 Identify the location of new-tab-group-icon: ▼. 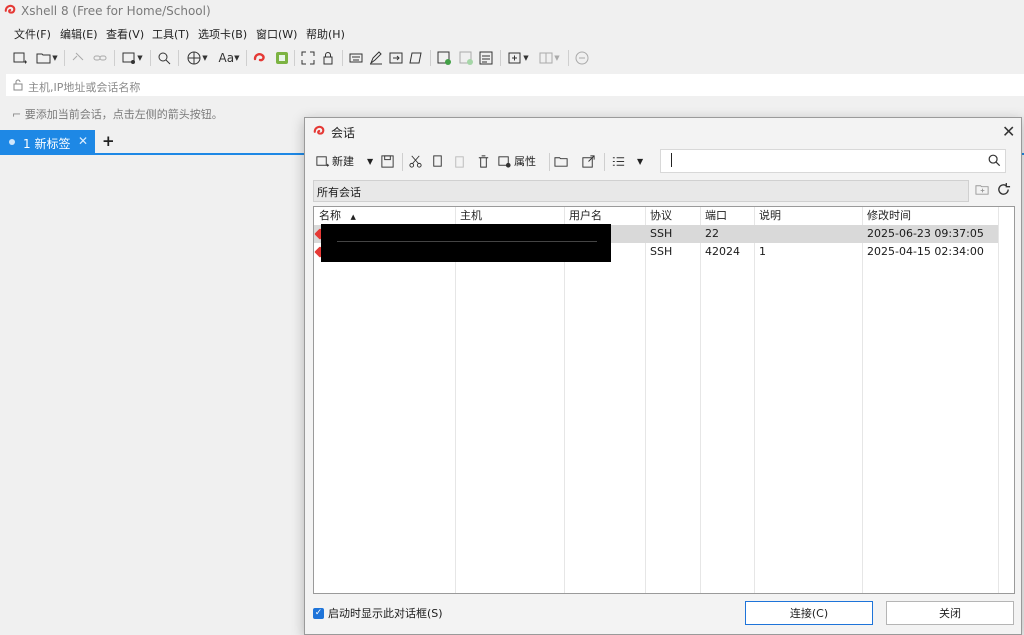
(518, 58).